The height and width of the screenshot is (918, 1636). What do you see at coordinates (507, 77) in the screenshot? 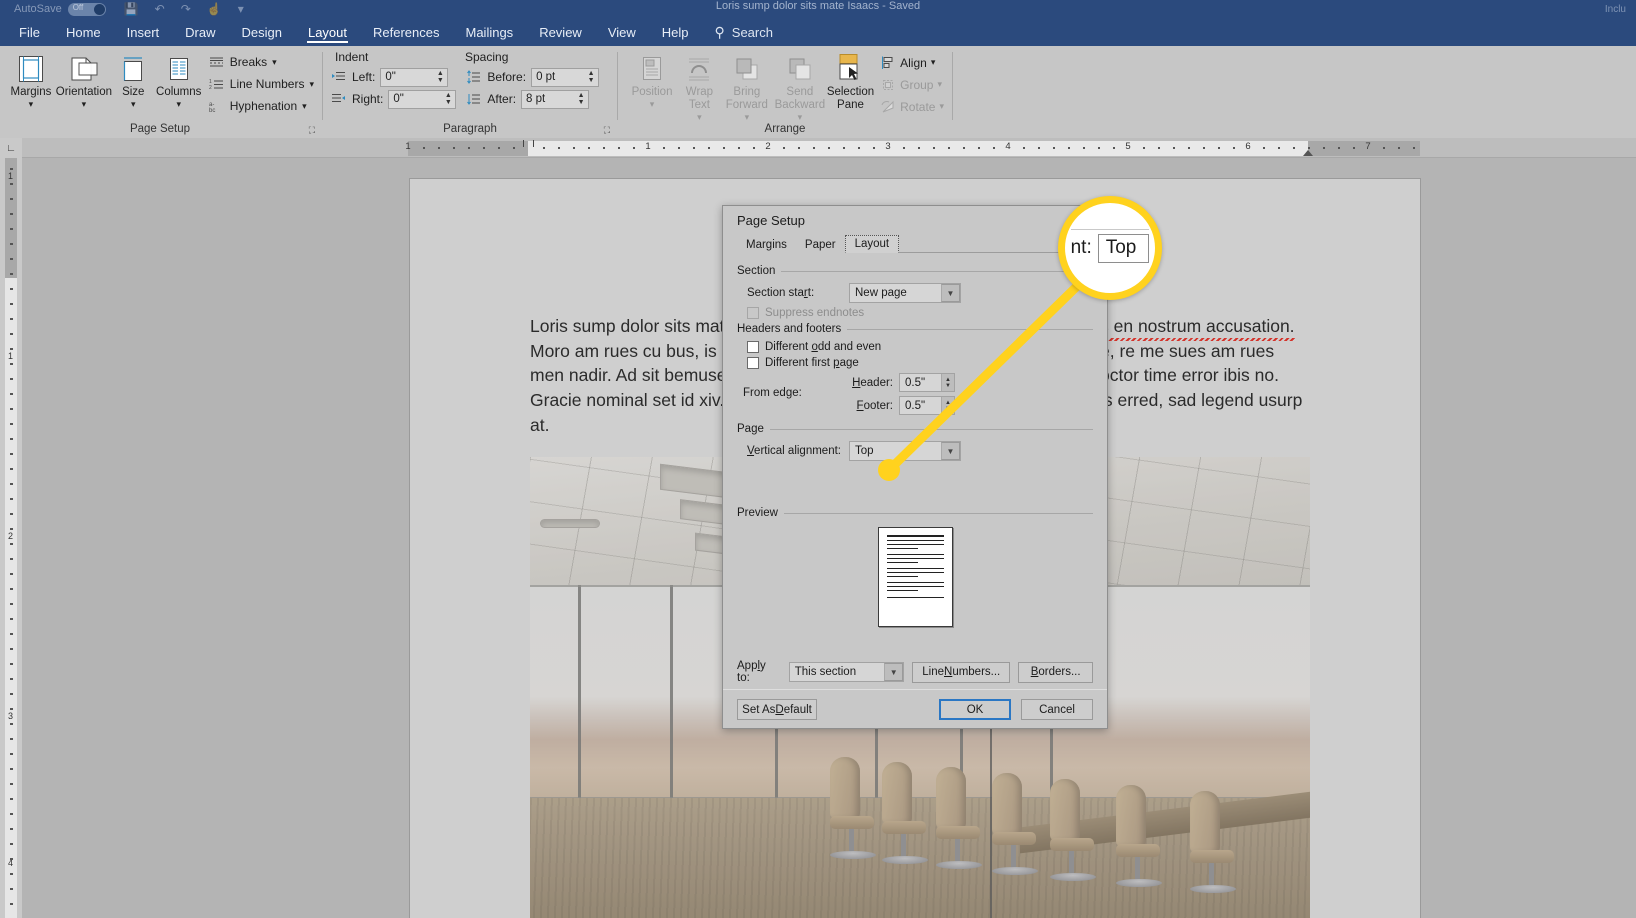
I see `spacing-before-label: Before:` at bounding box center [507, 77].